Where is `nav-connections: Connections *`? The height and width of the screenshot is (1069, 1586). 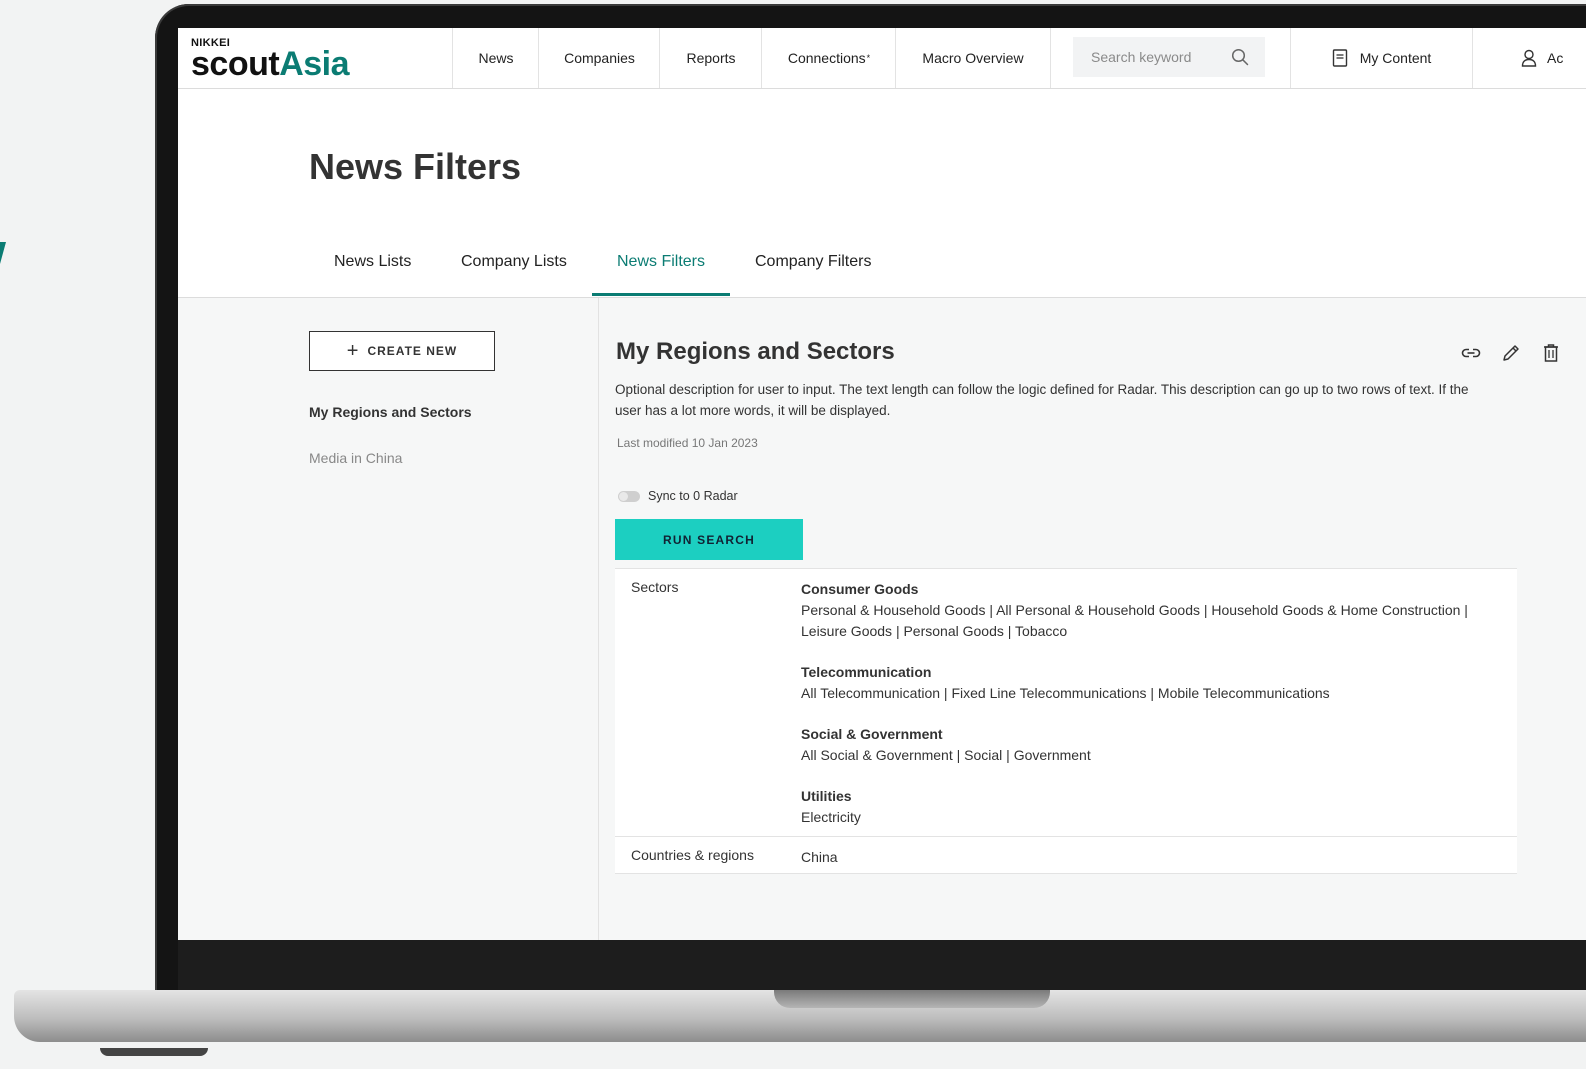
nav-connections: Connections * is located at coordinates (828, 58).